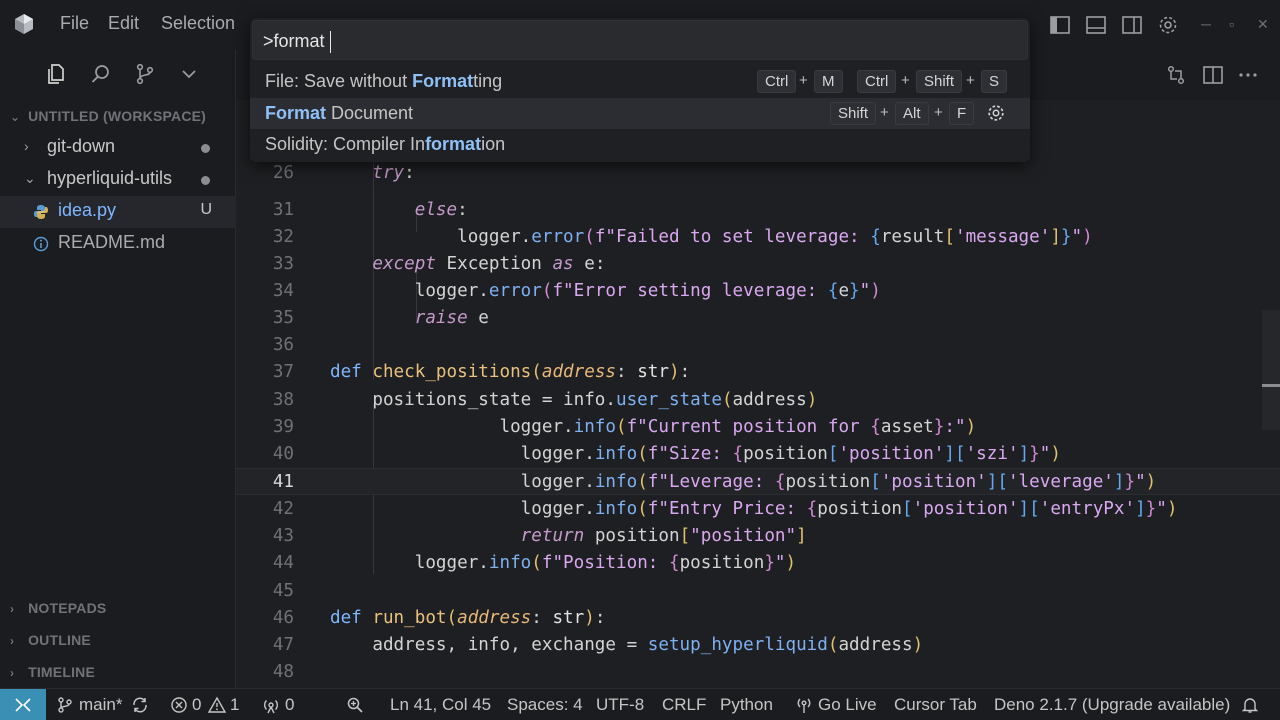 The width and height of the screenshot is (1280, 720). What do you see at coordinates (283, 591) in the screenshot?
I see `code-line: 45` at bounding box center [283, 591].